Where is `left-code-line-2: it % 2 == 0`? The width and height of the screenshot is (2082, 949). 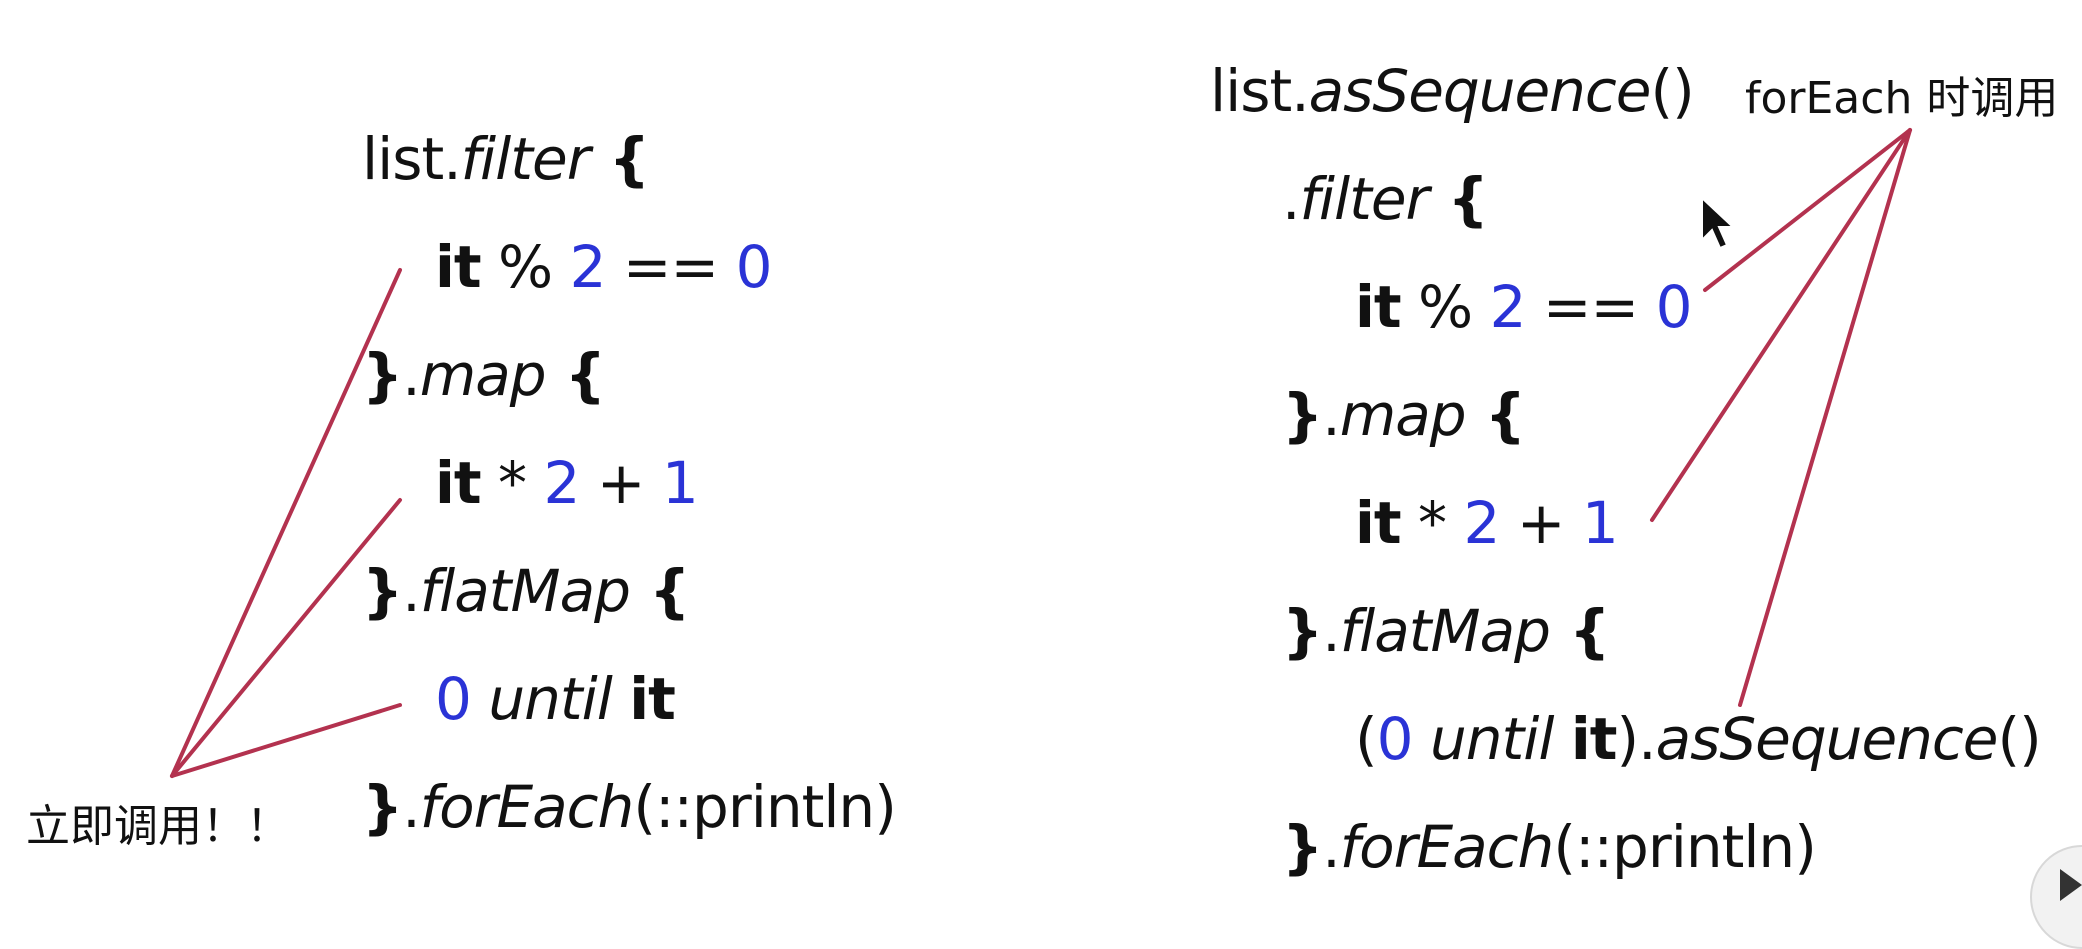 left-code-line-2: it % 2 == 0 is located at coordinates (604, 267).